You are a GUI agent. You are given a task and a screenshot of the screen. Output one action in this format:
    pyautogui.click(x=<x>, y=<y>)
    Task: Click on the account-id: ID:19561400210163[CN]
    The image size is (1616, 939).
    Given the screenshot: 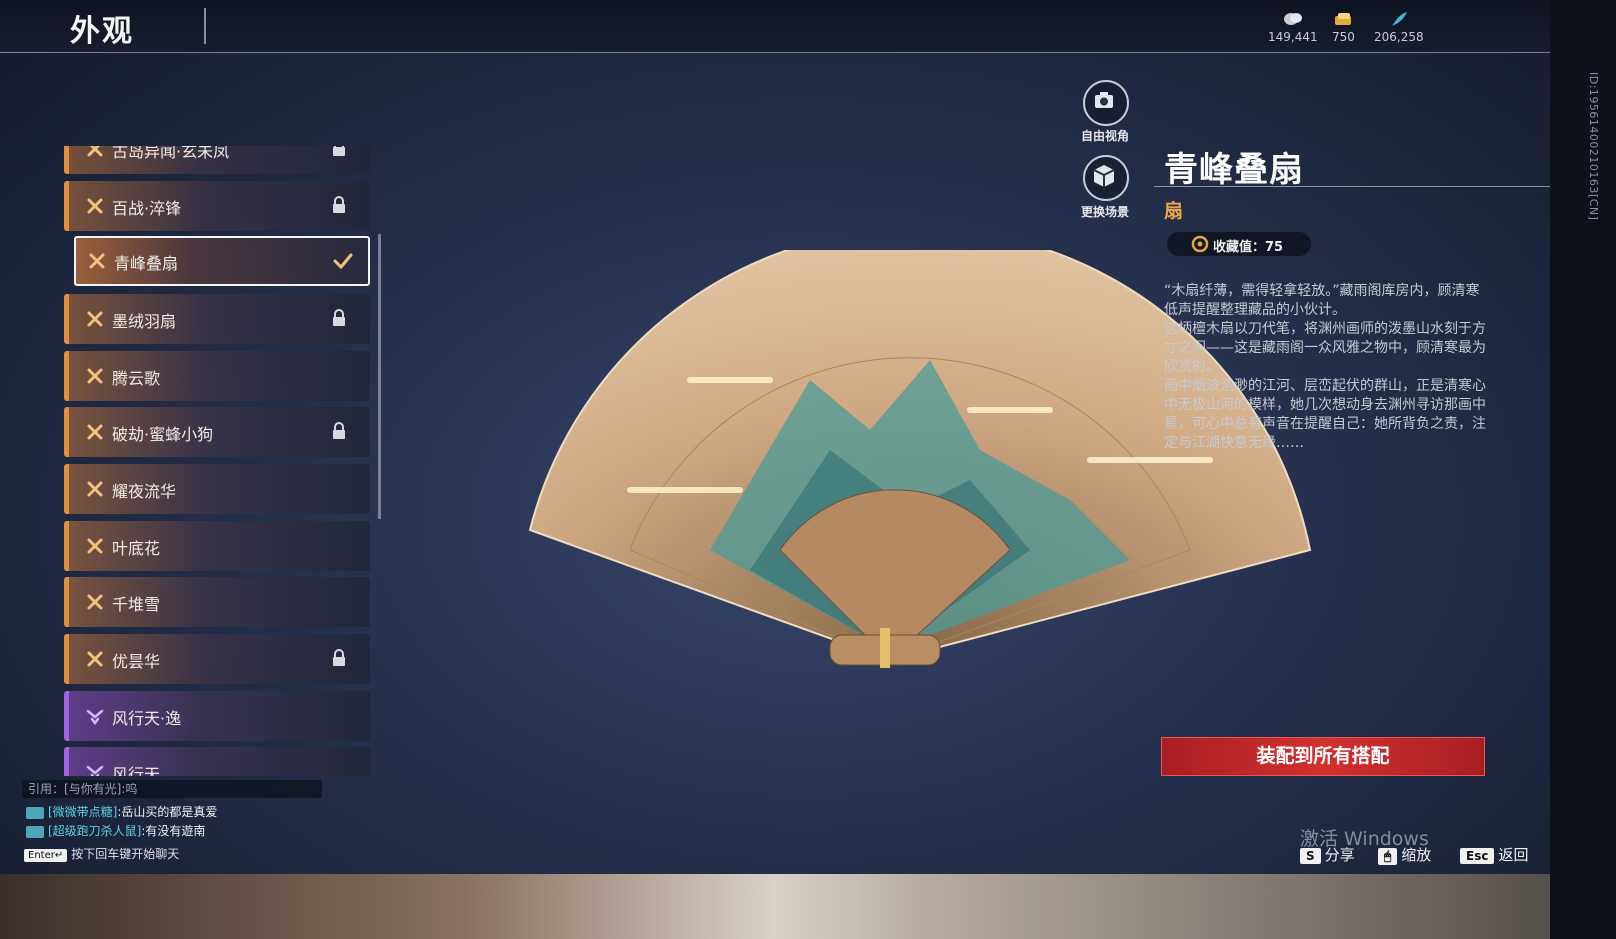 What is the action you would take?
    pyautogui.click(x=1593, y=146)
    